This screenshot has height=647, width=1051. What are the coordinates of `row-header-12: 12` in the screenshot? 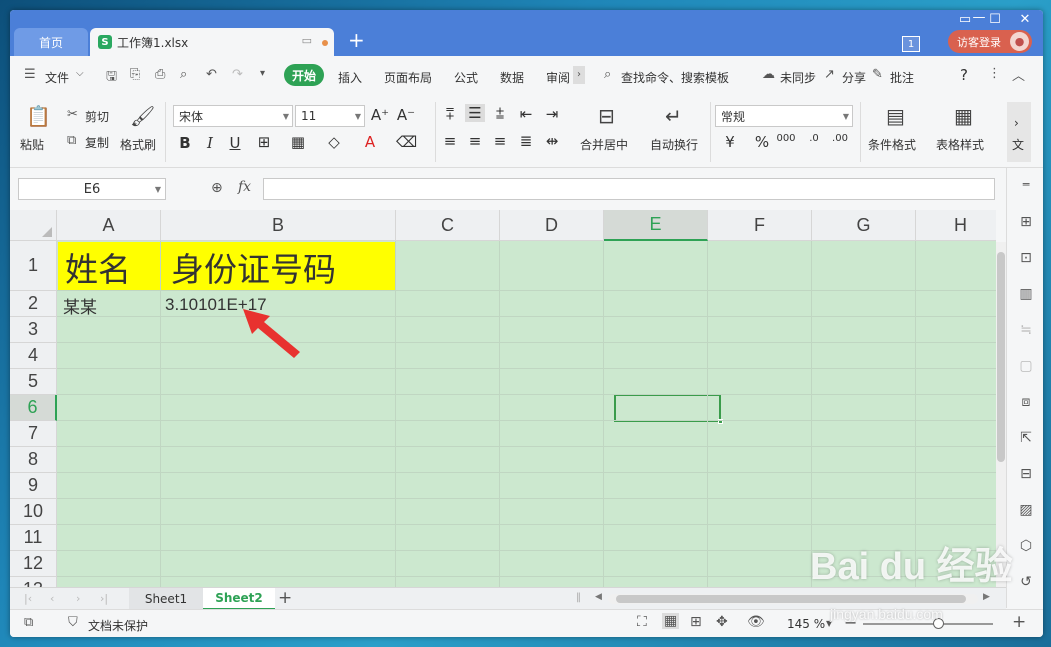 It's located at (33, 564).